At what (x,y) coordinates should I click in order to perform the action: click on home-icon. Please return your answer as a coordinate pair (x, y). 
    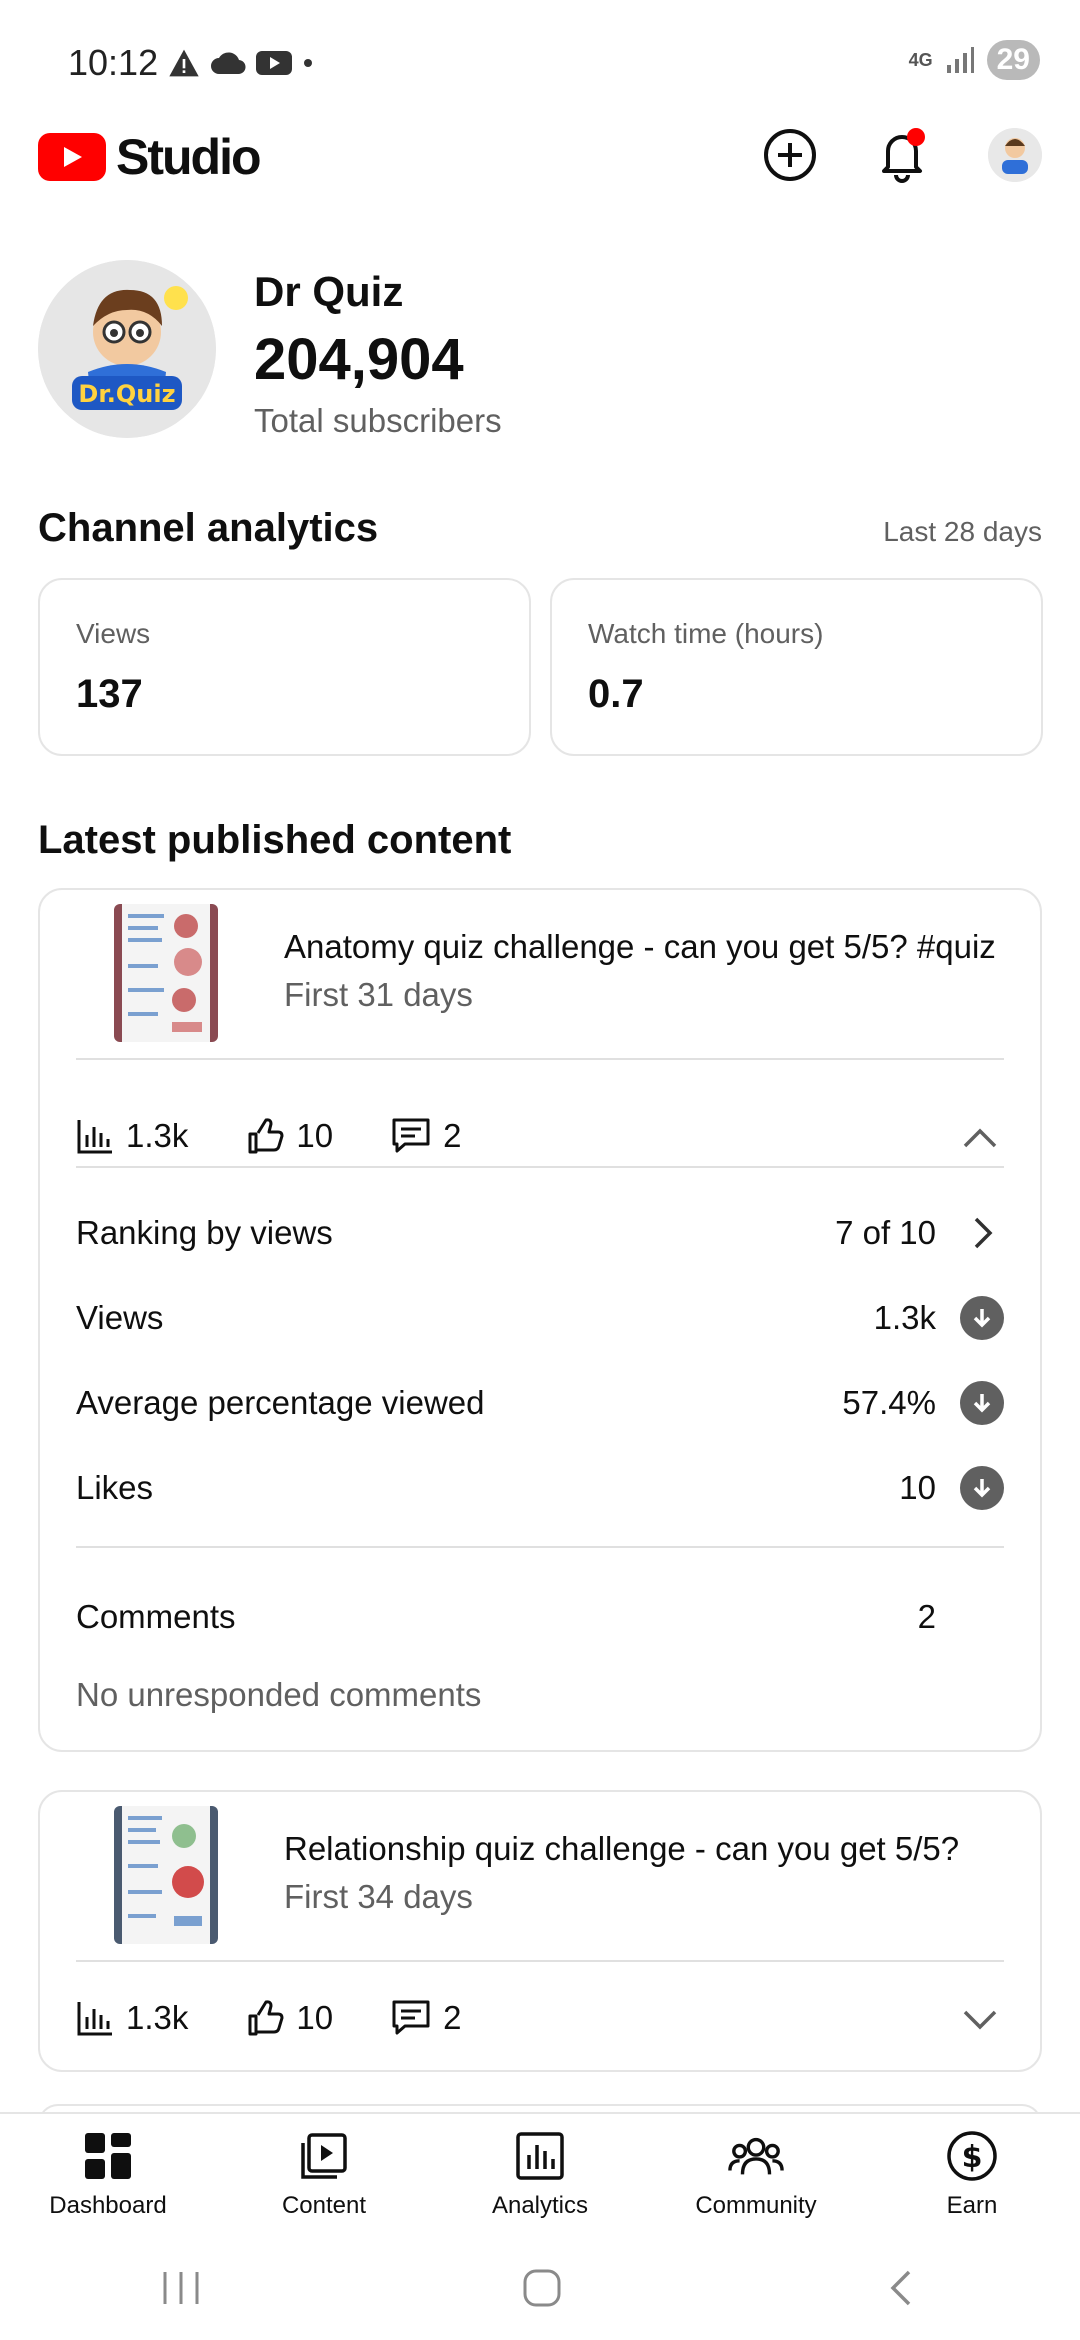
    Looking at the image, I should click on (542, 2287).